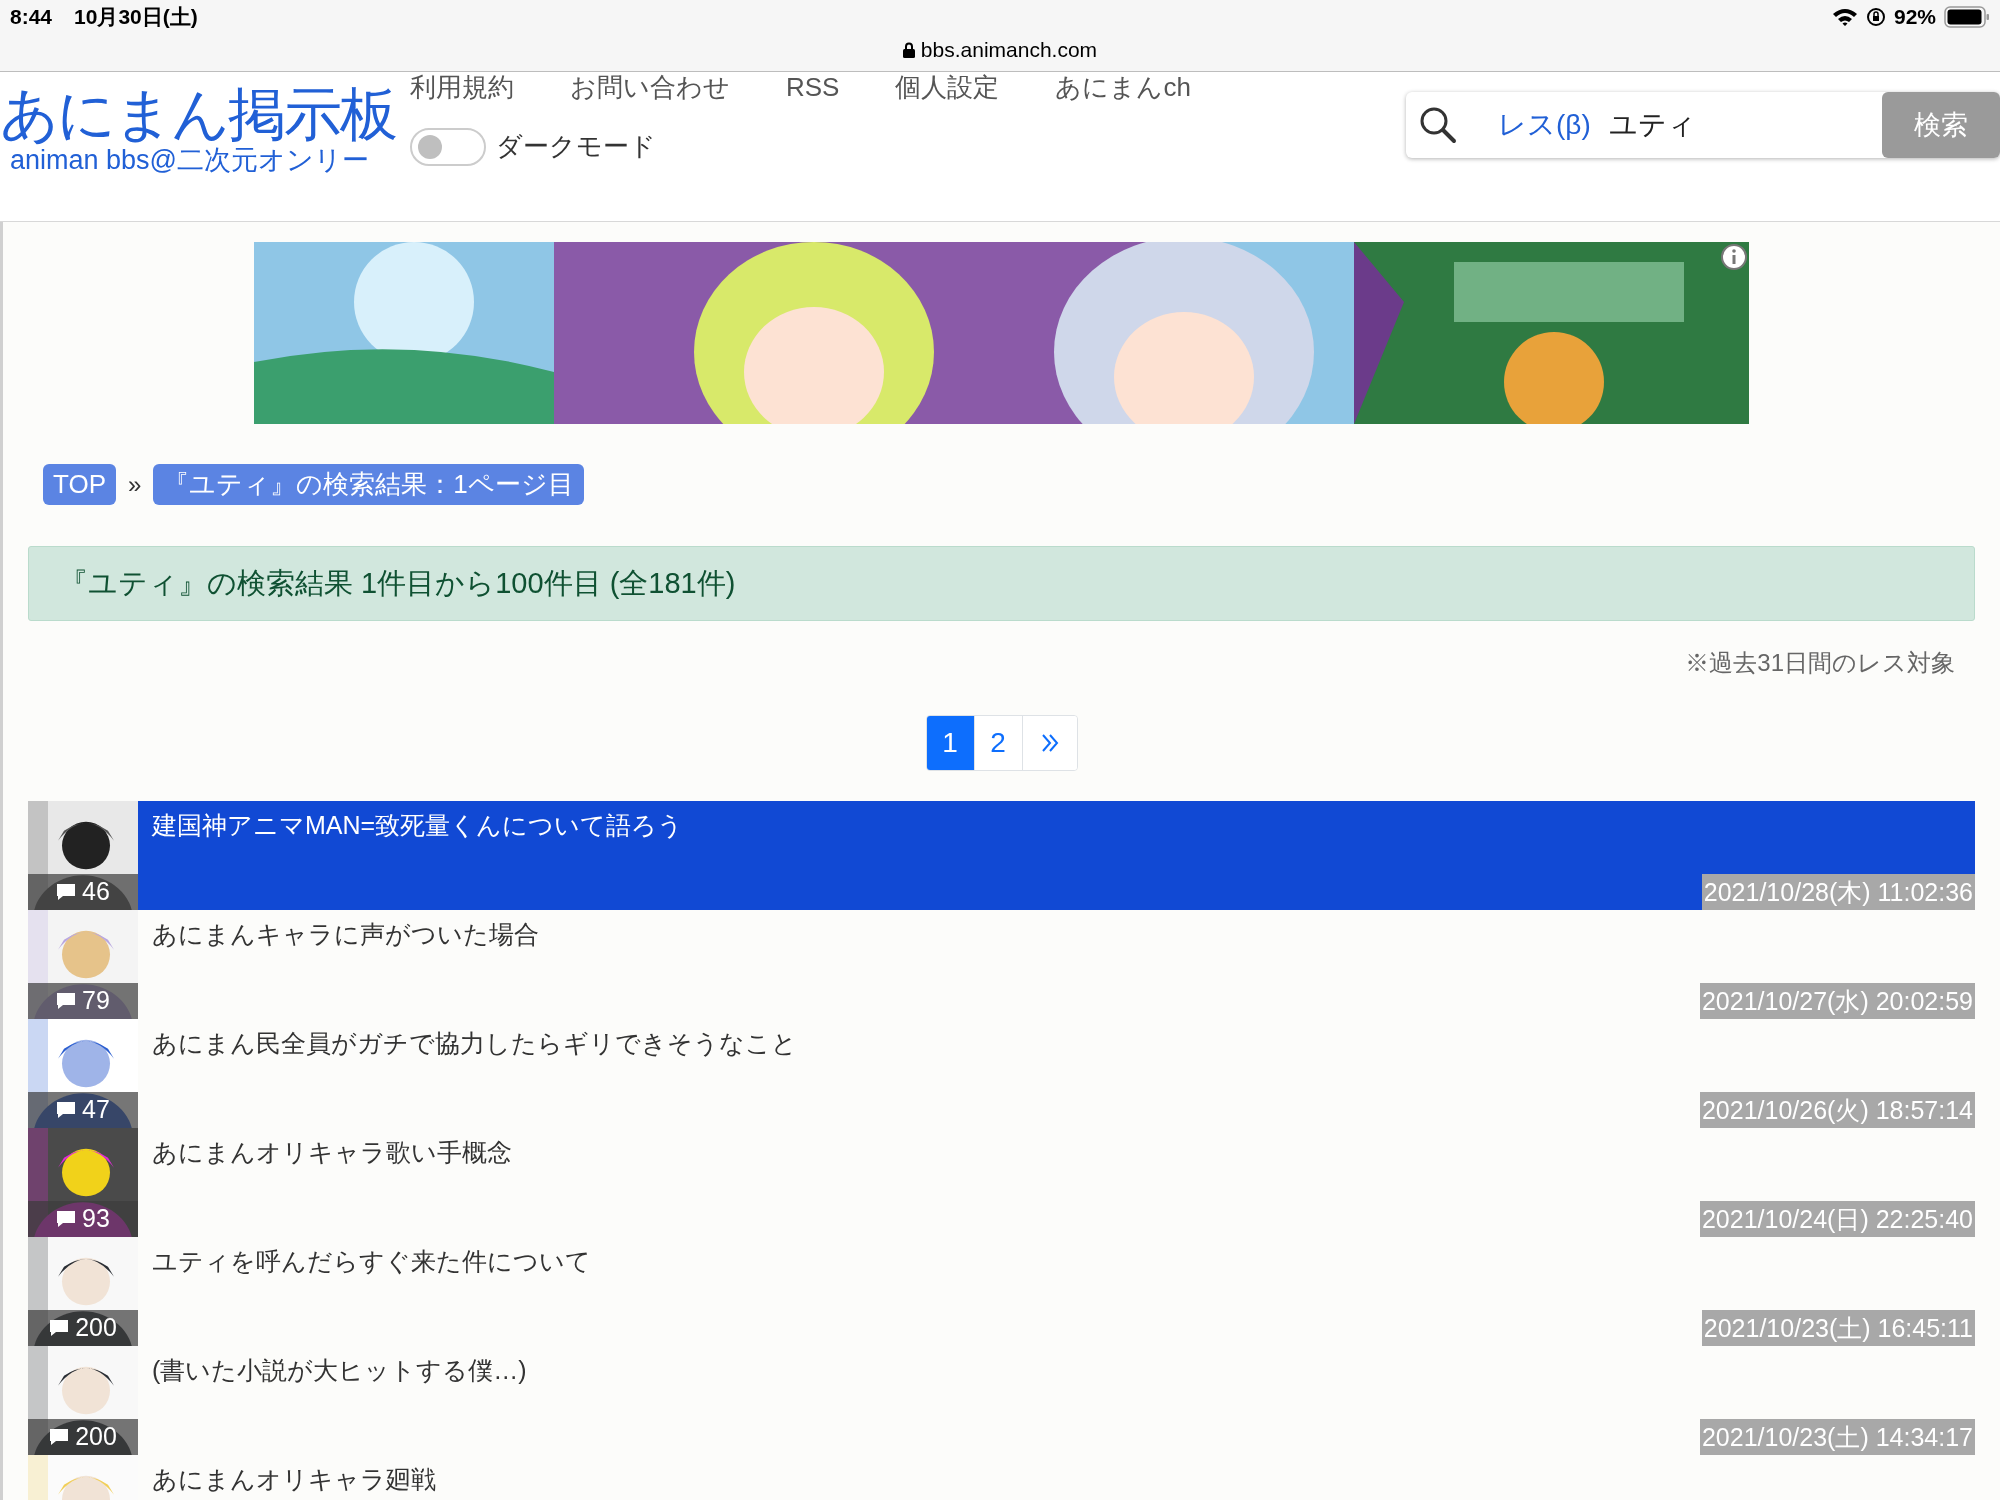 The width and height of the screenshot is (2000, 1500). What do you see at coordinates (998, 743) in the screenshot?
I see `page-link: 2` at bounding box center [998, 743].